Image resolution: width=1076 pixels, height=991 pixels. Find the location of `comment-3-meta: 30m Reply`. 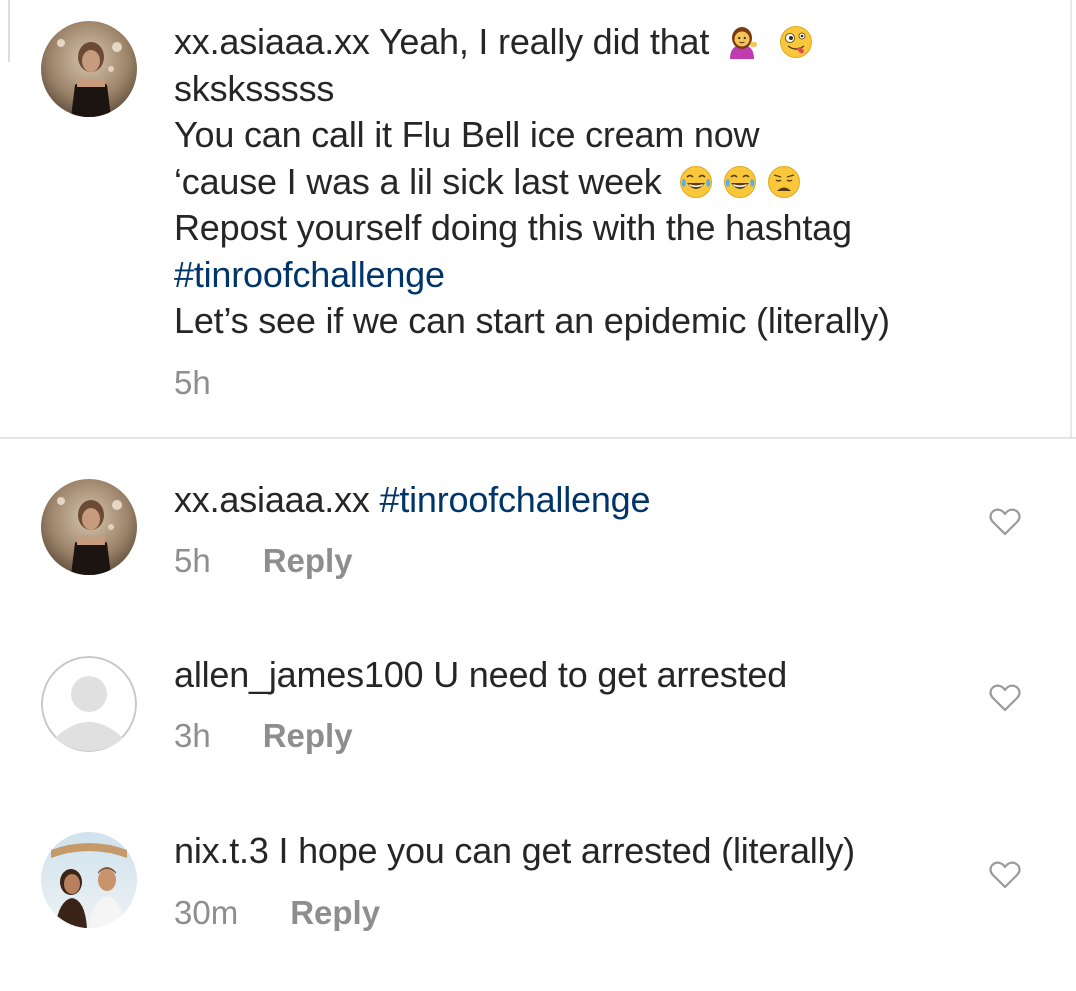

comment-3-meta: 30m Reply is located at coordinates (277, 913).